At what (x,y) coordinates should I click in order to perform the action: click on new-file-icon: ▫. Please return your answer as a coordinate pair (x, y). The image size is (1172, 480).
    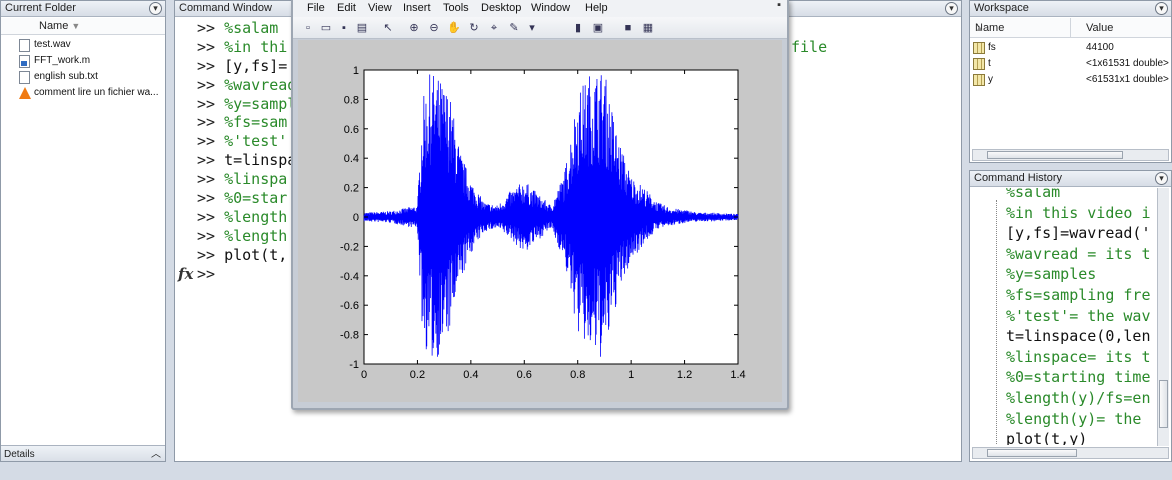
    Looking at the image, I should click on (308, 28).